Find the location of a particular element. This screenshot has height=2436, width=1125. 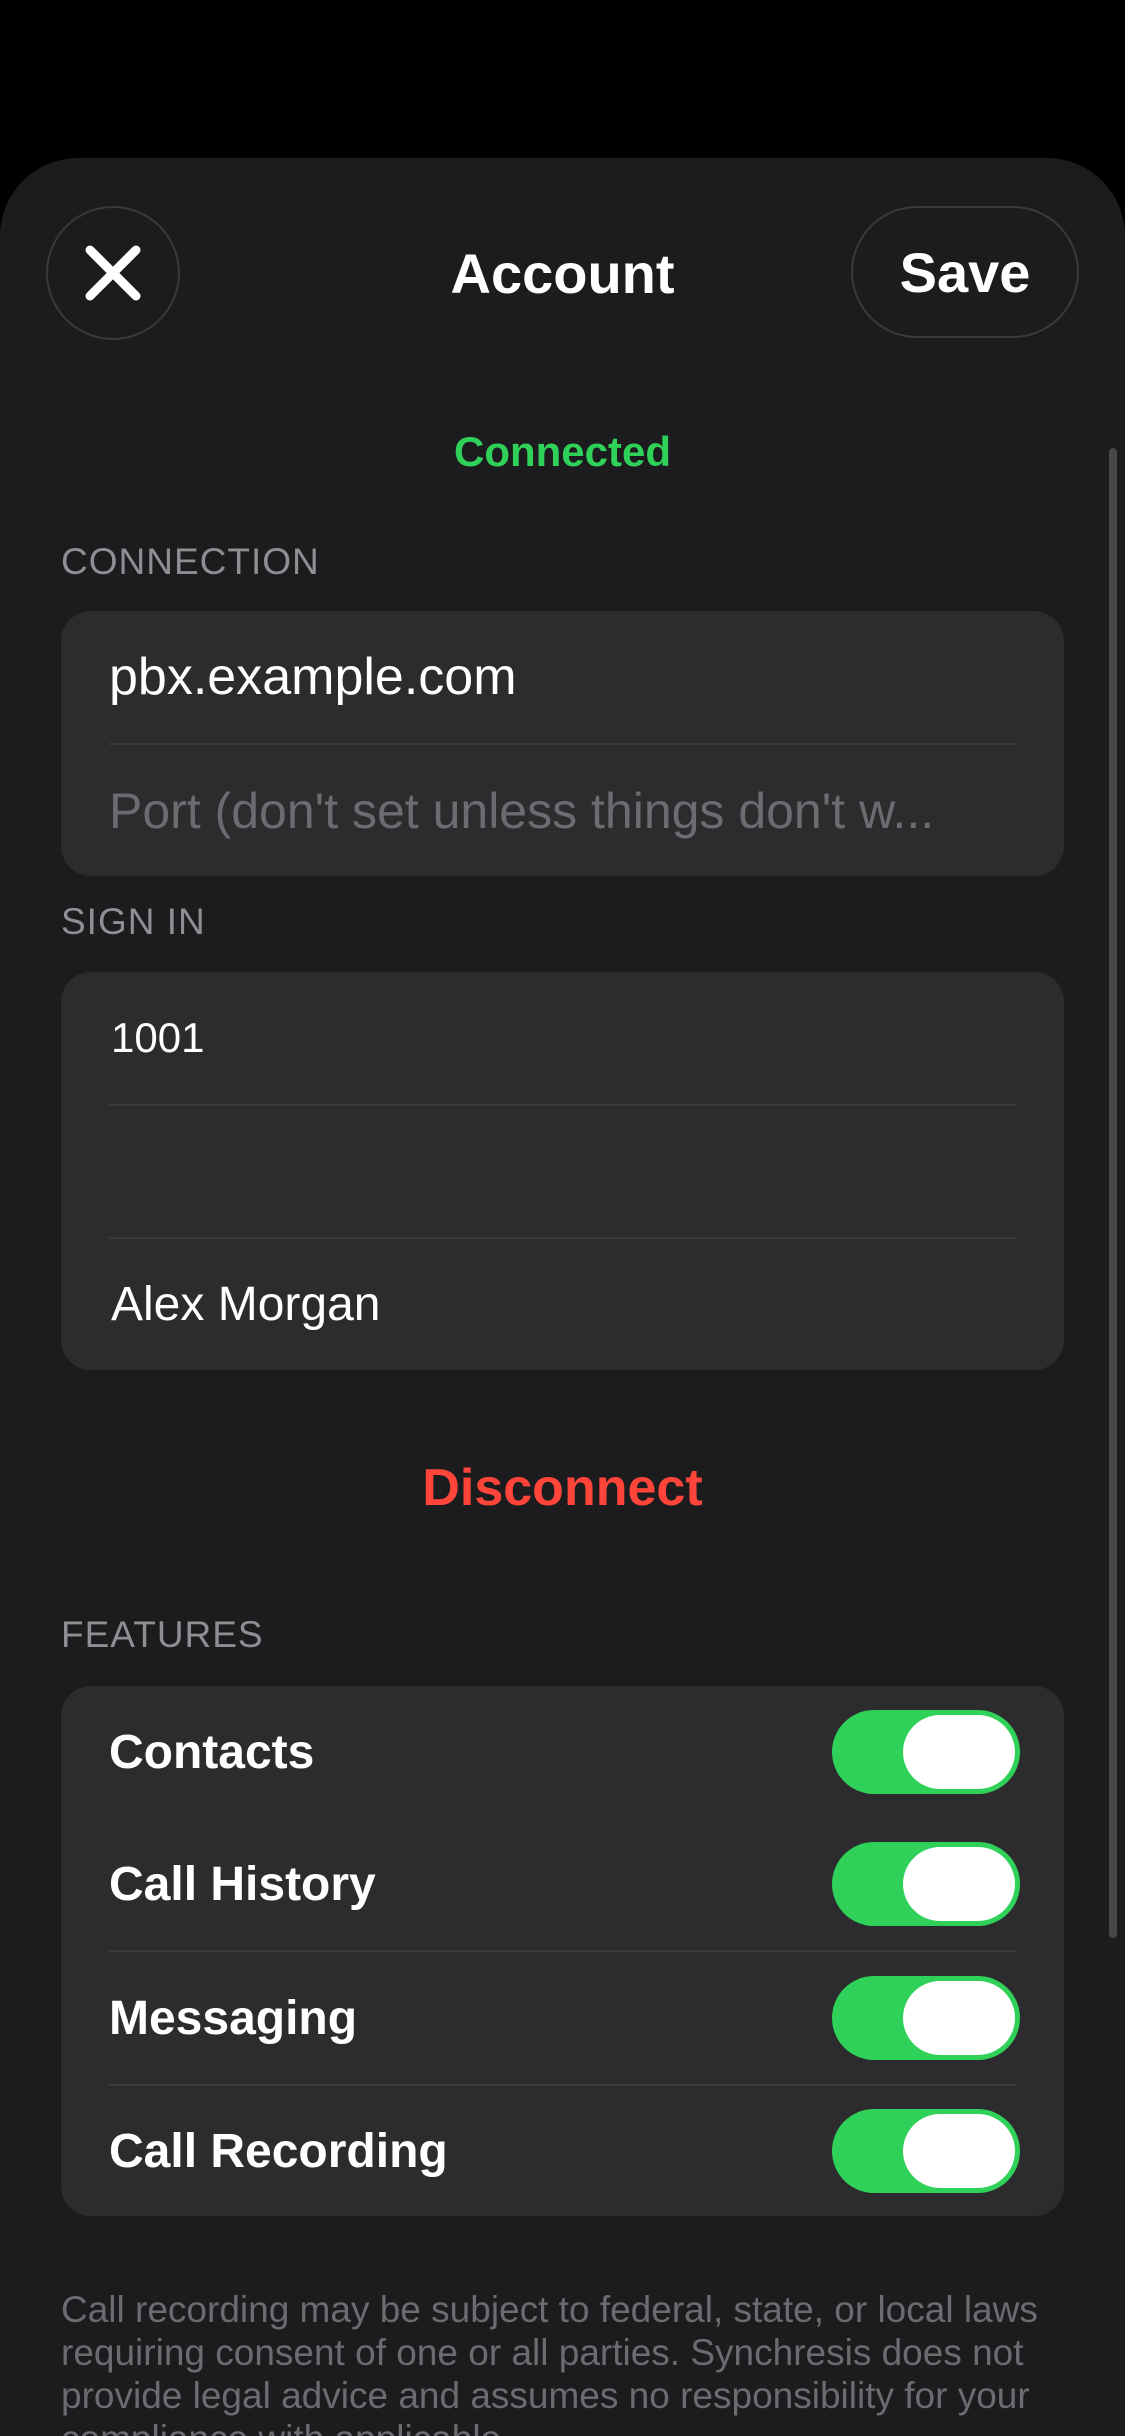

feature-row-call-recording: Call Recording is located at coordinates (586, 2151).